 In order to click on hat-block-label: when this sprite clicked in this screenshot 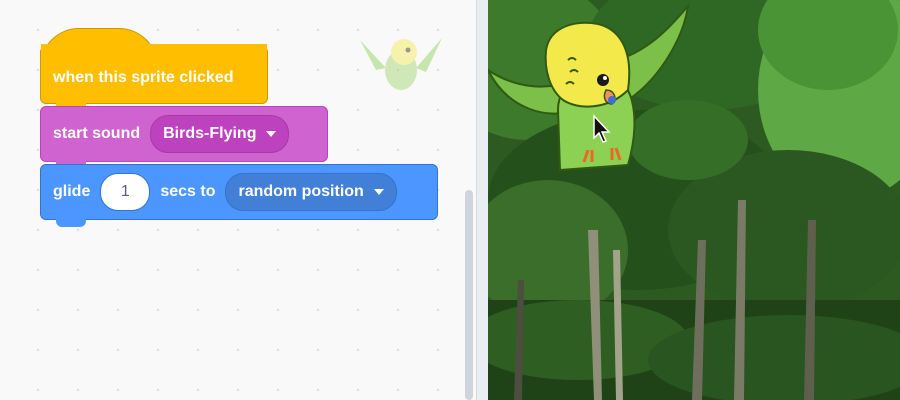, I will do `click(143, 77)`.